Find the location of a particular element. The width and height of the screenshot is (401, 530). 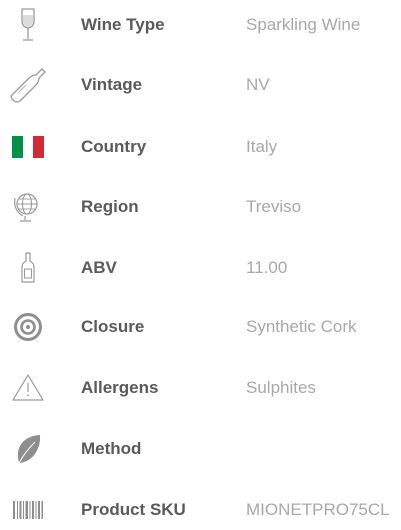

spec-label: Country is located at coordinates (114, 146).